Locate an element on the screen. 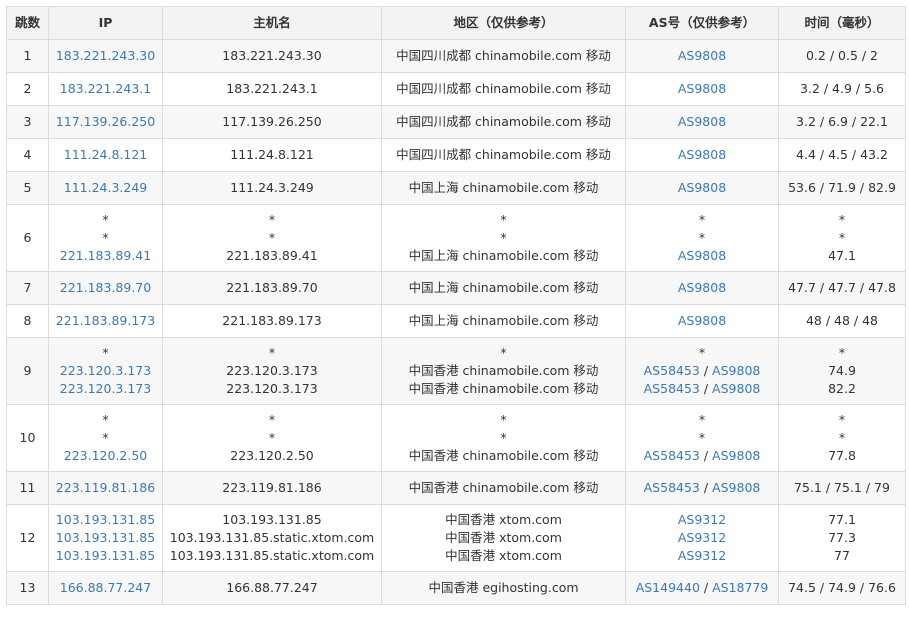 The height and width of the screenshot is (624, 909). time-cell: * * 77.8 is located at coordinates (842, 438).